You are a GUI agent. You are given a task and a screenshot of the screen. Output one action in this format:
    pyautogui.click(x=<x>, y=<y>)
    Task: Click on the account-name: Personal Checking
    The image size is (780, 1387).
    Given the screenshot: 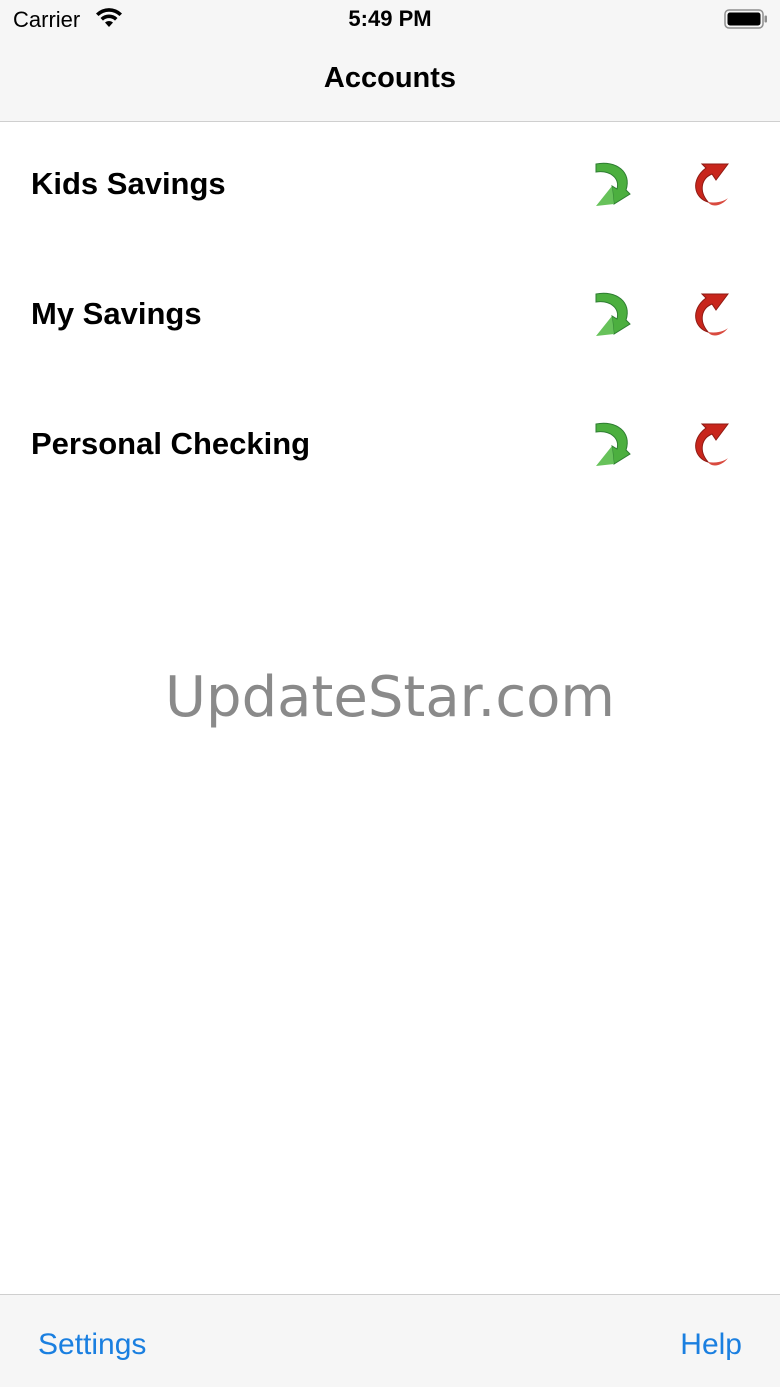 What is the action you would take?
    pyautogui.click(x=171, y=443)
    